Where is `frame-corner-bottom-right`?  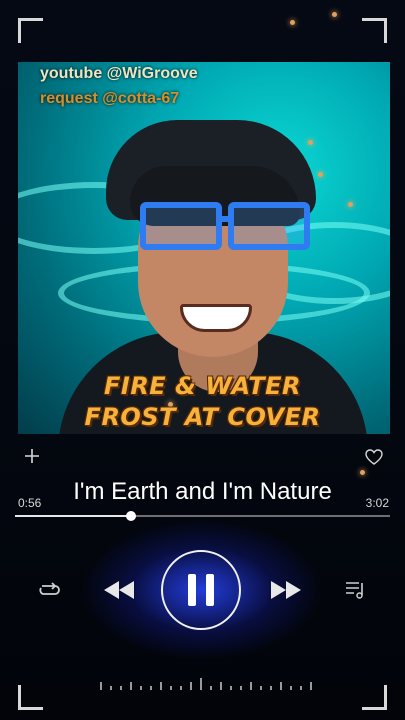 frame-corner-bottom-right is located at coordinates (374, 697).